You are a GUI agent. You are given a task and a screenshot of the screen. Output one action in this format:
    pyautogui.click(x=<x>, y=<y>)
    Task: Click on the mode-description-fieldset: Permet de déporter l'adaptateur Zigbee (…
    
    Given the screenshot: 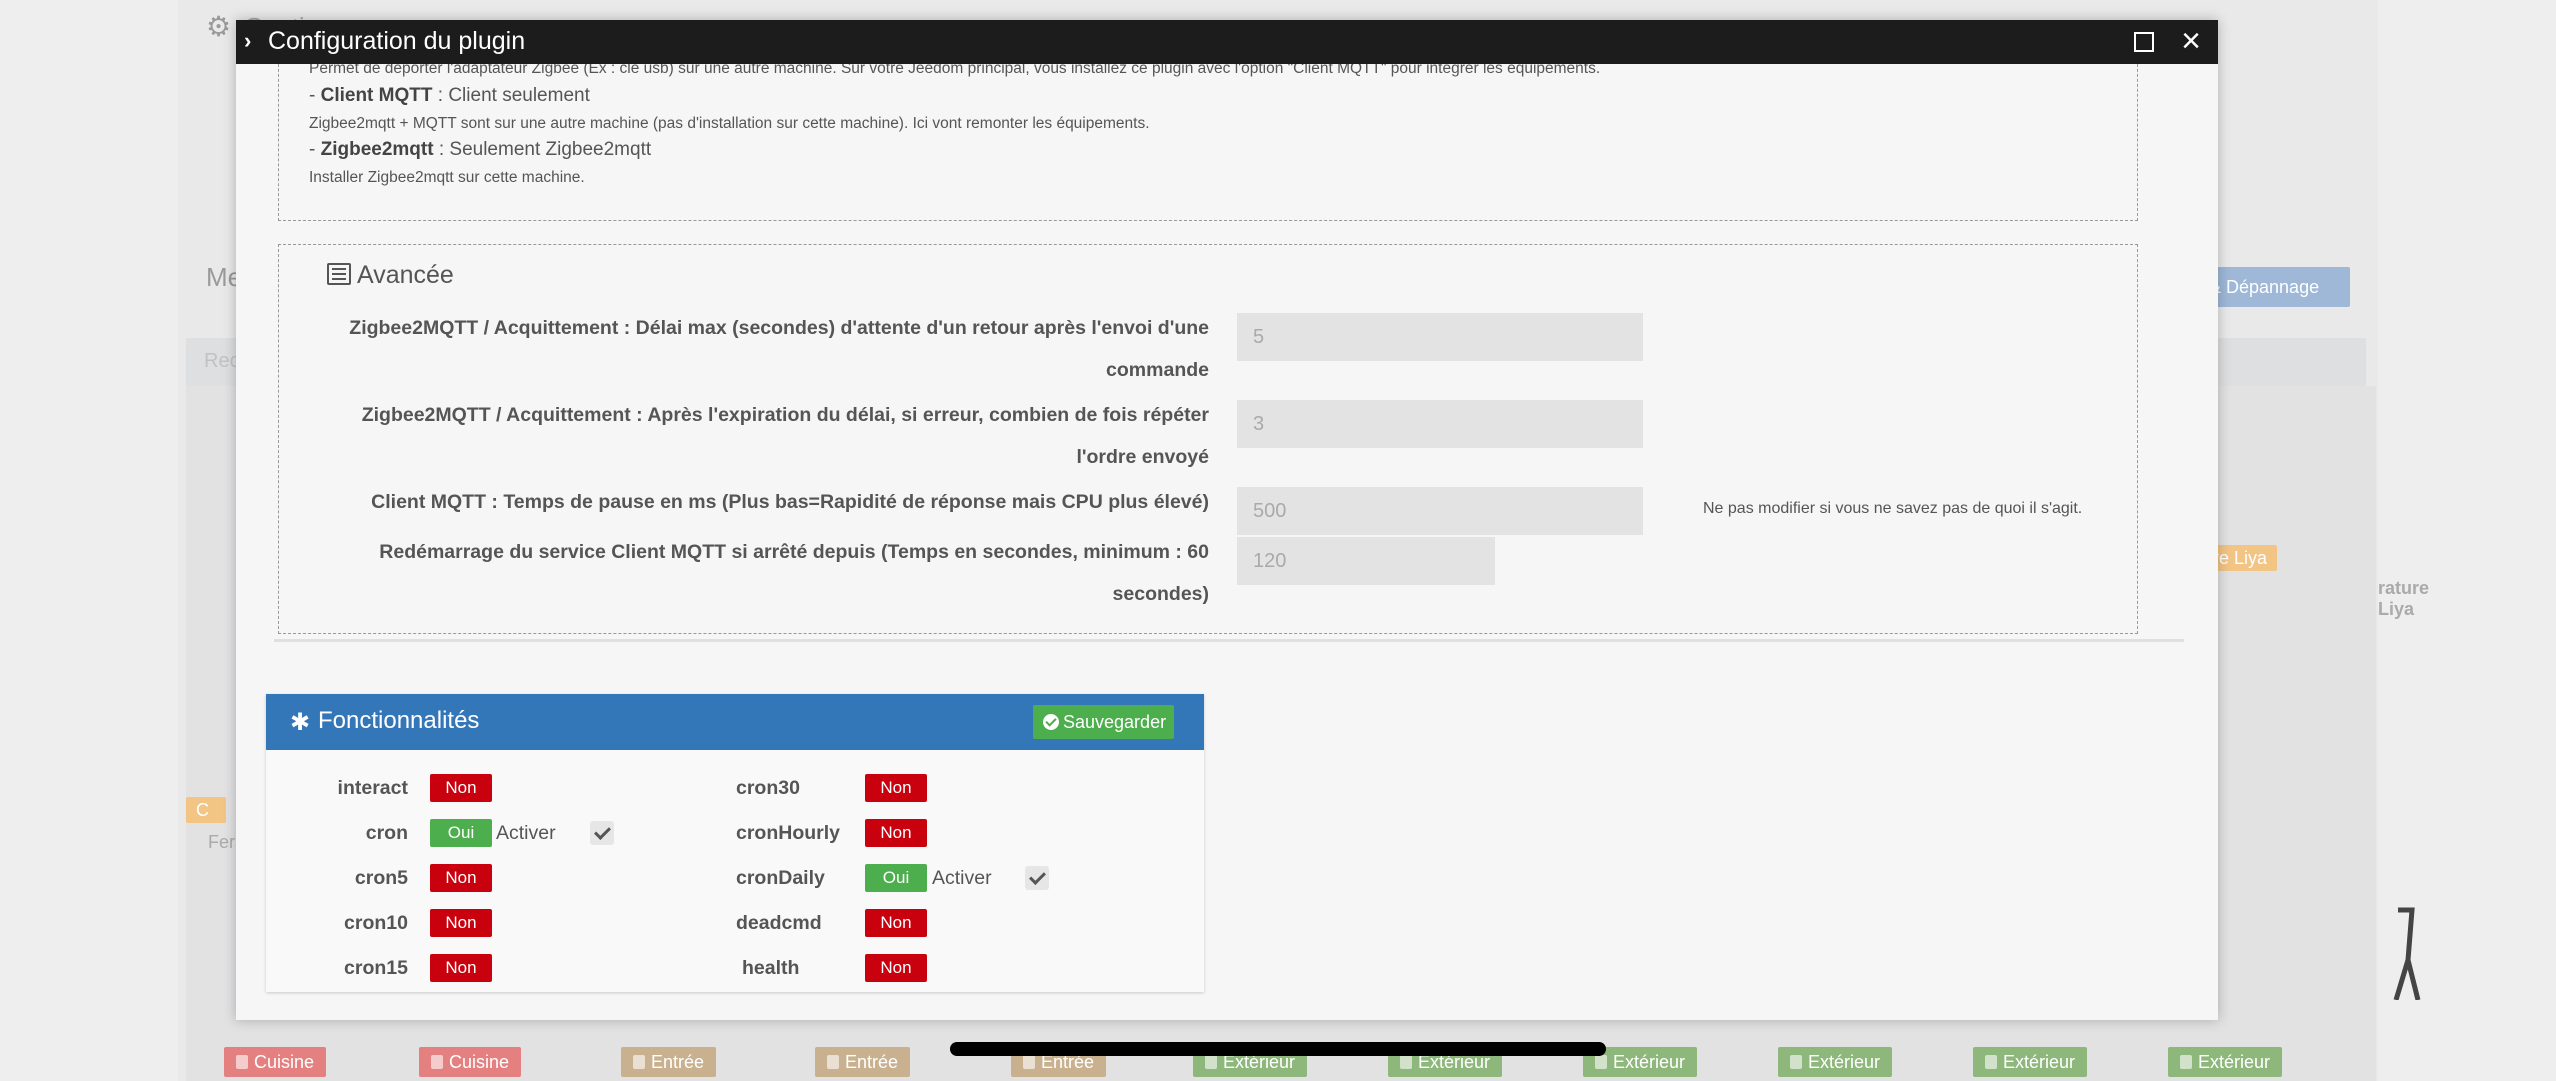 What is the action you would take?
    pyautogui.click(x=1208, y=142)
    